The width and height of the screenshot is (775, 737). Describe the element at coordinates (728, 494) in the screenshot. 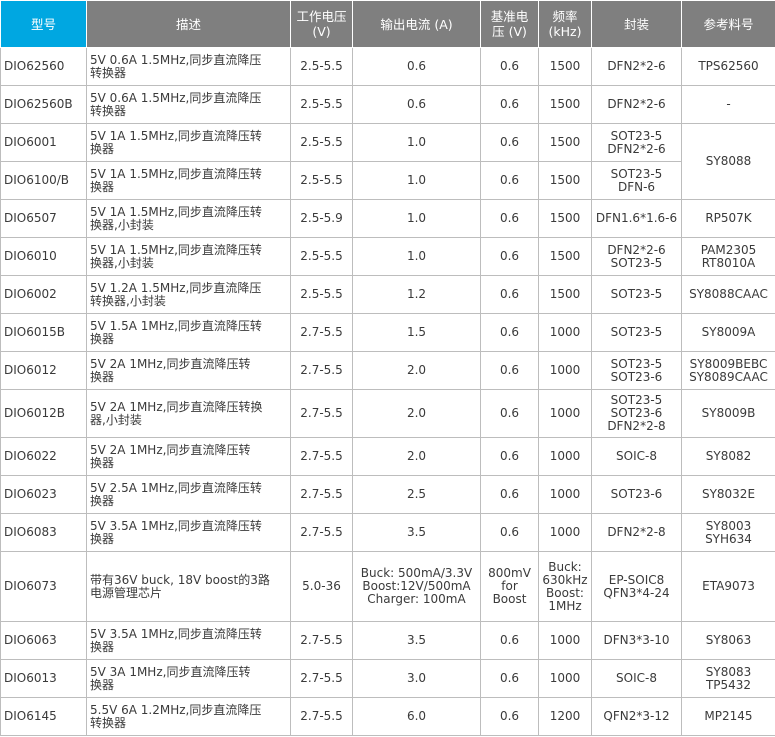

I see `reference-cell: SY8032E` at that location.